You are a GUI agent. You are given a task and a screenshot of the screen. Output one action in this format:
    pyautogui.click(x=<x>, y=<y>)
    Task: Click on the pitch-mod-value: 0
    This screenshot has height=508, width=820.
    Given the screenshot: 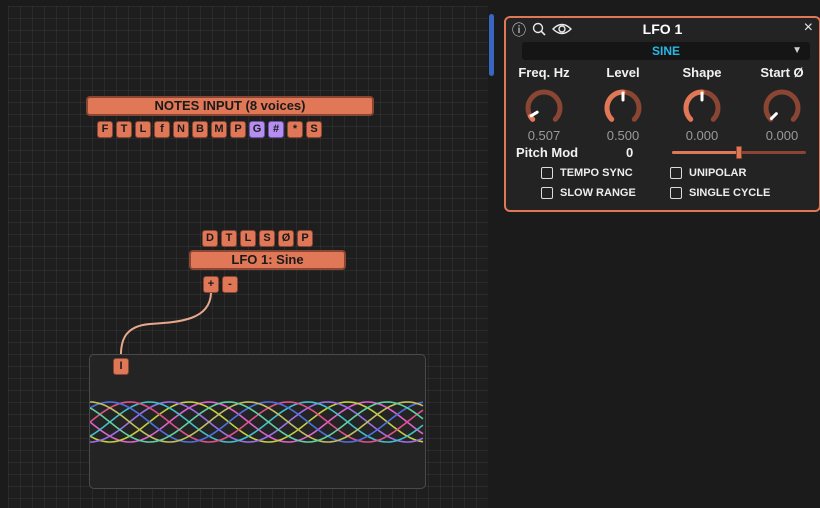 What is the action you would take?
    pyautogui.click(x=630, y=152)
    